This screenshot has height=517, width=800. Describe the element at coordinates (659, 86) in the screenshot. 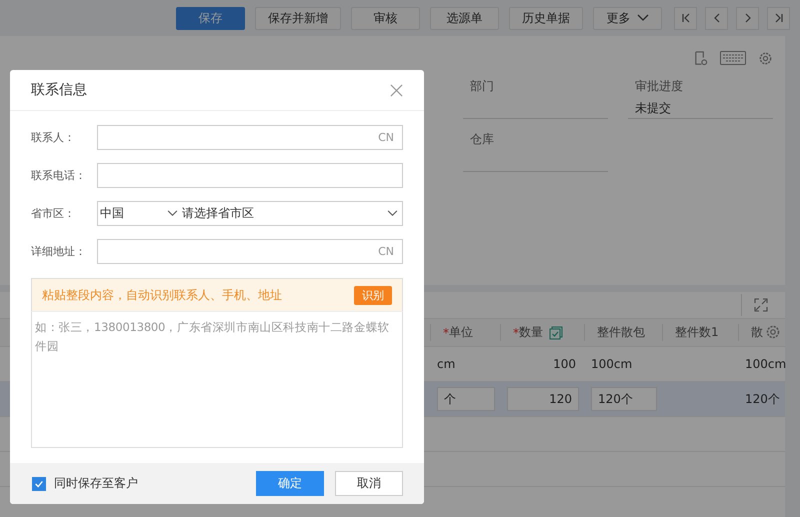

I see `field-label: 审批进度` at that location.